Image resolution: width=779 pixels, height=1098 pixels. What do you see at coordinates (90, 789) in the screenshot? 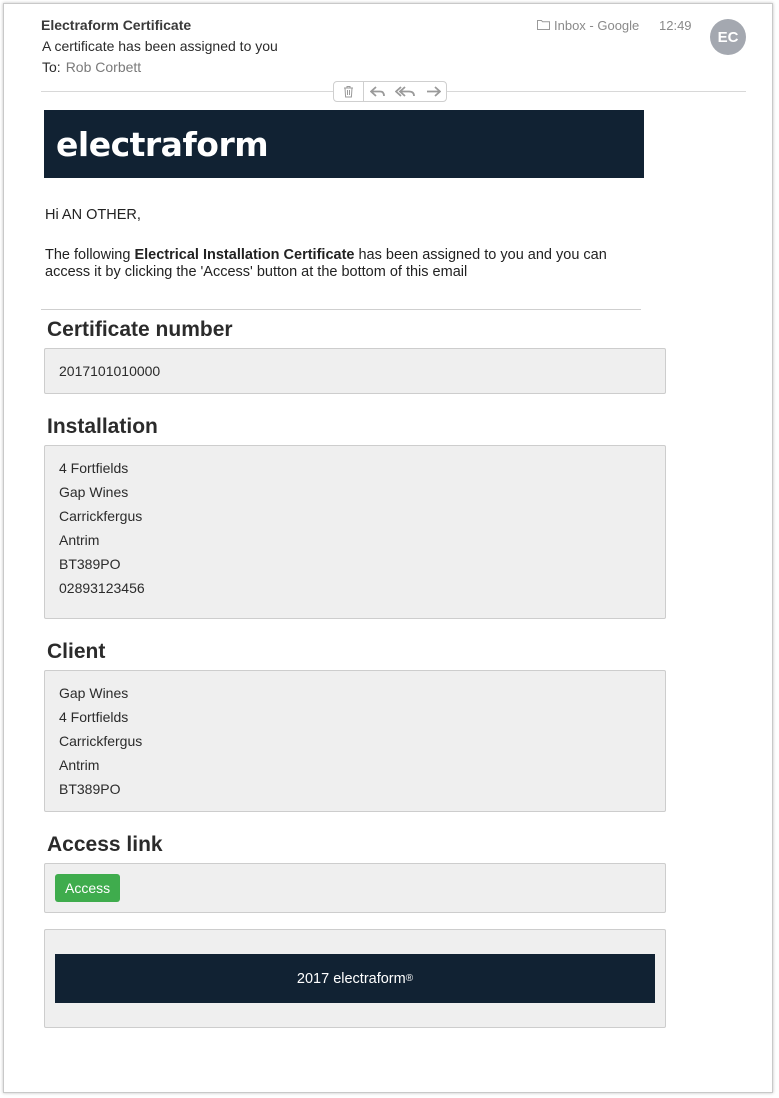
I see `client-line: BT389PO` at bounding box center [90, 789].